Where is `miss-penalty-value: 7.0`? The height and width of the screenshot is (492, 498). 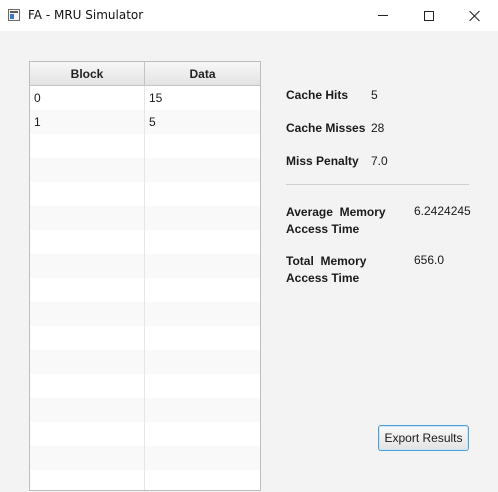 miss-penalty-value: 7.0 is located at coordinates (379, 161).